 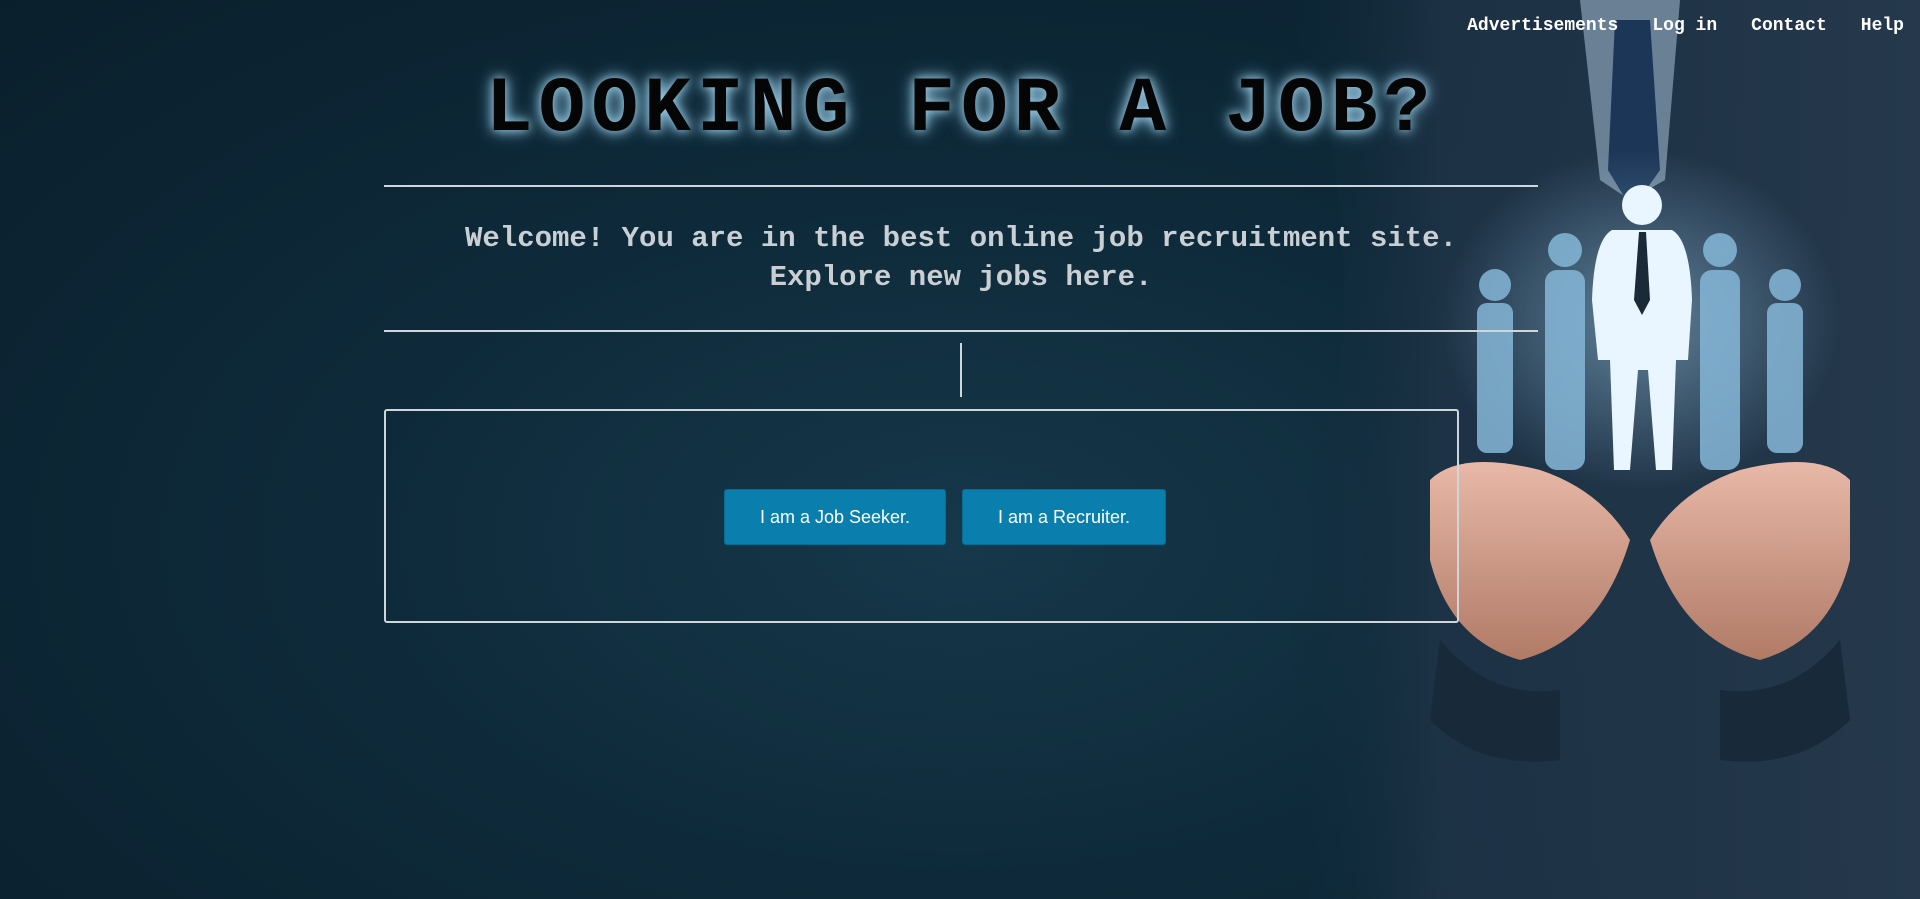 I want to click on nav-advertisements-link: Advertisements, so click(x=1542, y=26).